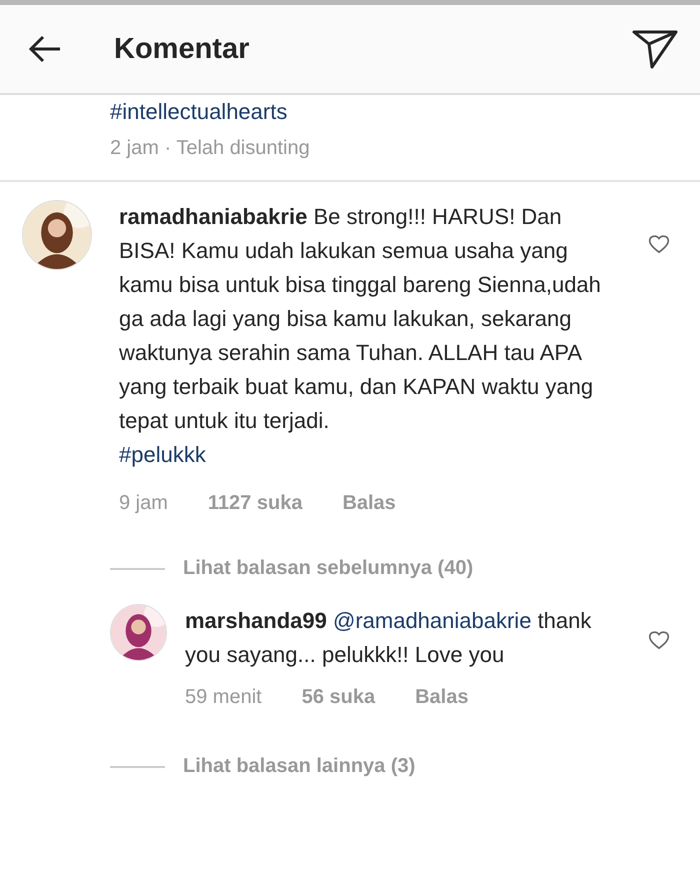  Describe the element at coordinates (45, 49) in the screenshot. I see `back-button` at that location.